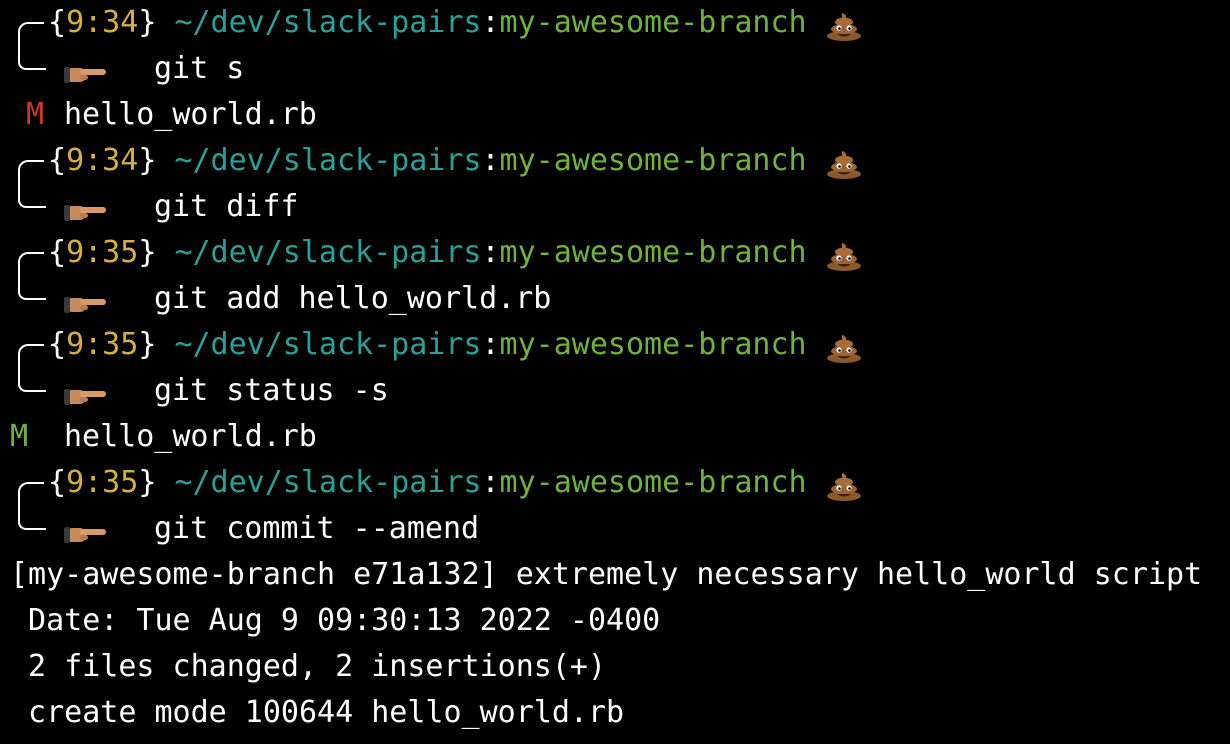  Describe the element at coordinates (353, 298) in the screenshot. I see `prompt-command: git add hello_world.rb` at that location.